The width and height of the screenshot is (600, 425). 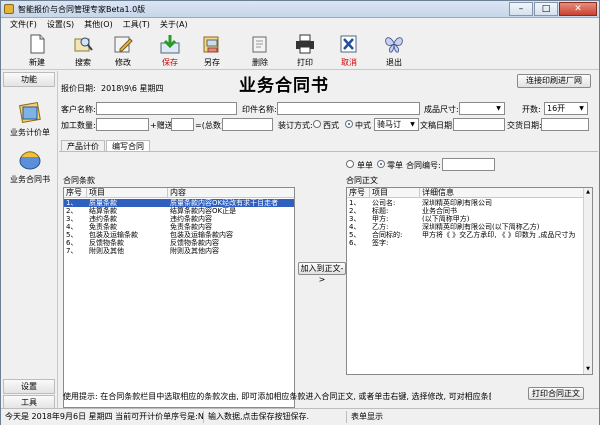 What do you see at coordinates (469, 211) in the screenshot?
I see `table-row: 2、 标题: 业务合同书` at bounding box center [469, 211].